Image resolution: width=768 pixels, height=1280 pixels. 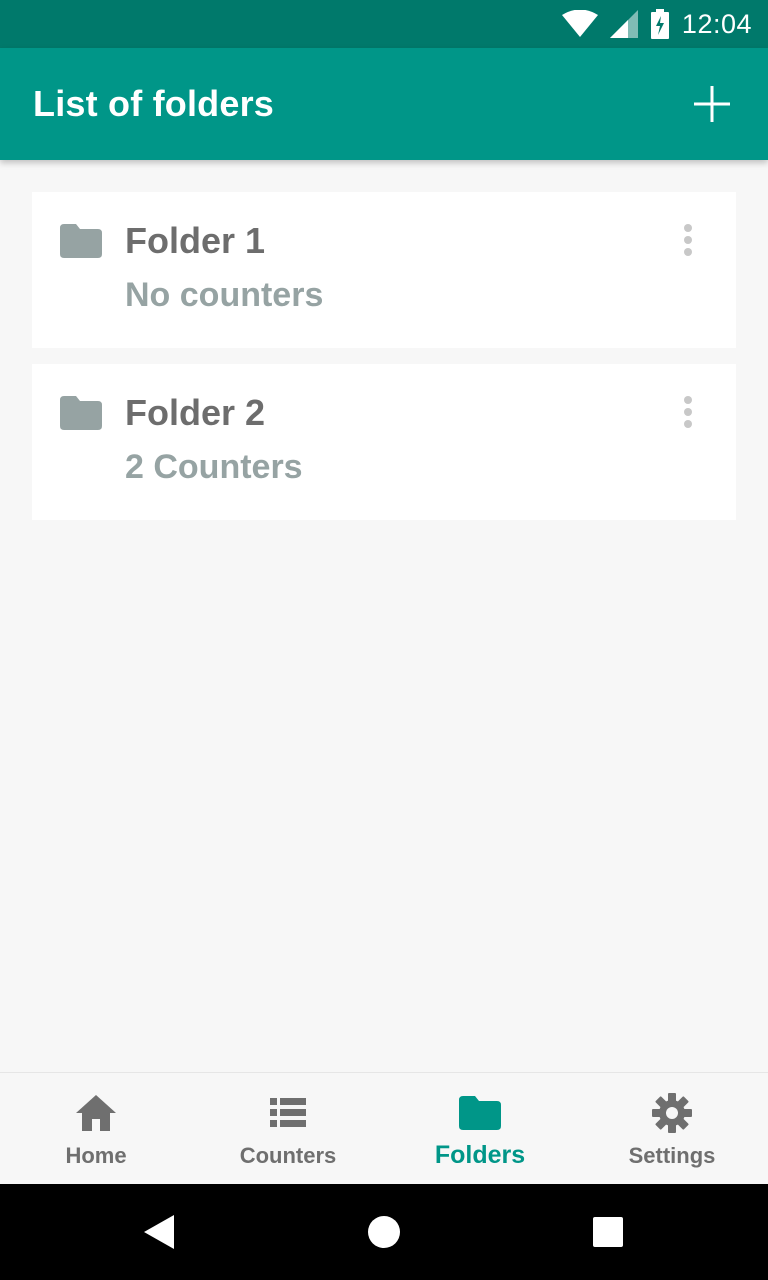 I want to click on nav-label-counters: Counters, so click(x=288, y=1155).